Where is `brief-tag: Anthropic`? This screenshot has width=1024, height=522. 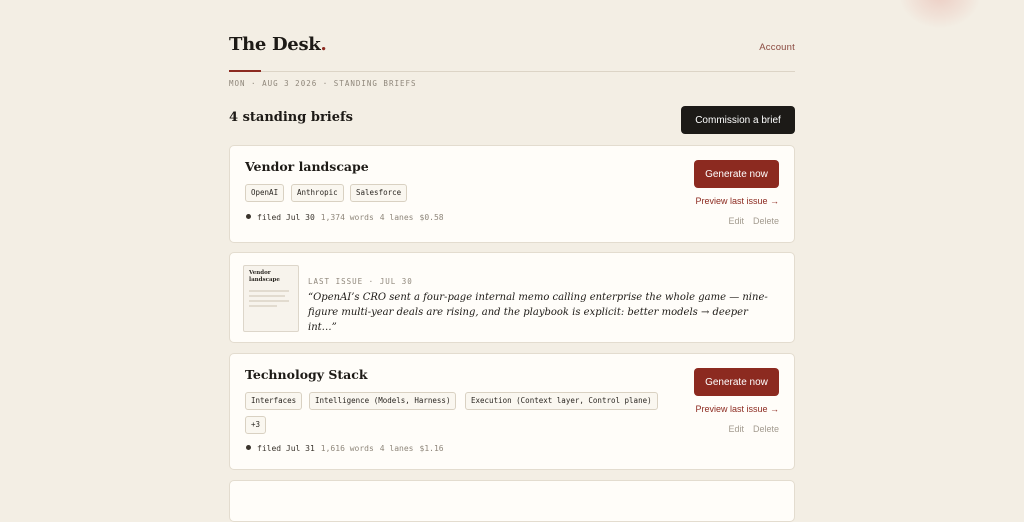
brief-tag: Anthropic is located at coordinates (317, 193).